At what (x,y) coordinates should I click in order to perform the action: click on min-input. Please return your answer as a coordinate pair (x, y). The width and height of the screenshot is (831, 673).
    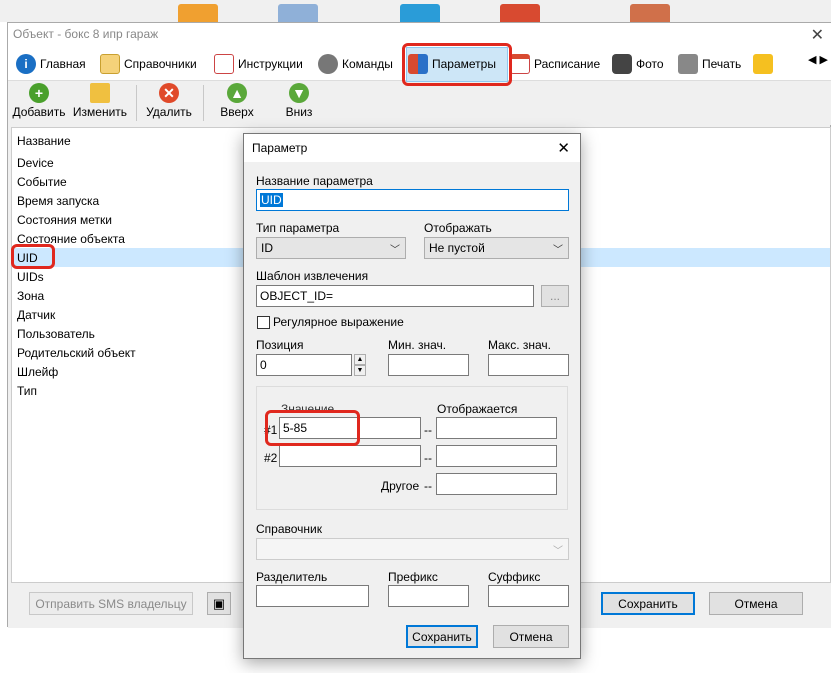
    Looking at the image, I should click on (428, 365).